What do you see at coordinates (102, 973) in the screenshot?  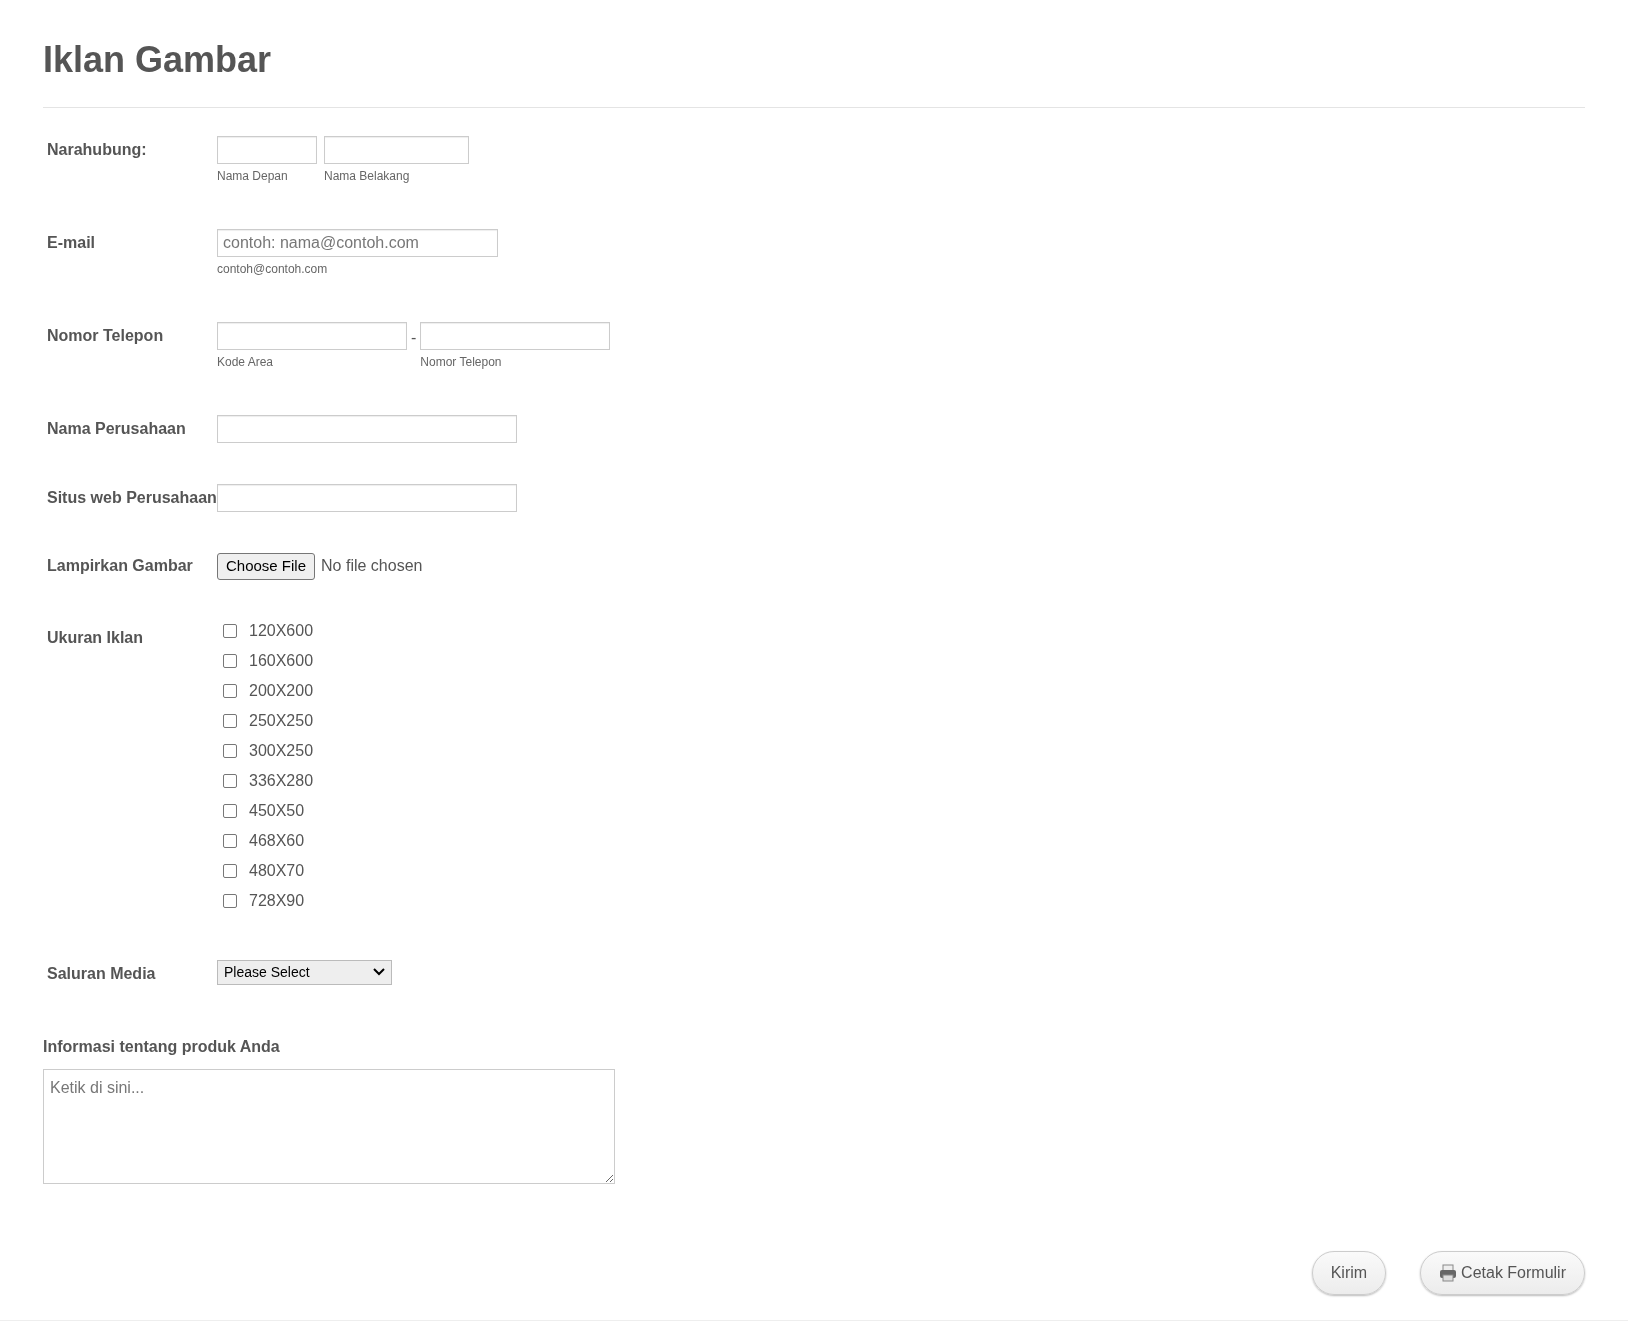 I see `field-label: Saluran Media` at bounding box center [102, 973].